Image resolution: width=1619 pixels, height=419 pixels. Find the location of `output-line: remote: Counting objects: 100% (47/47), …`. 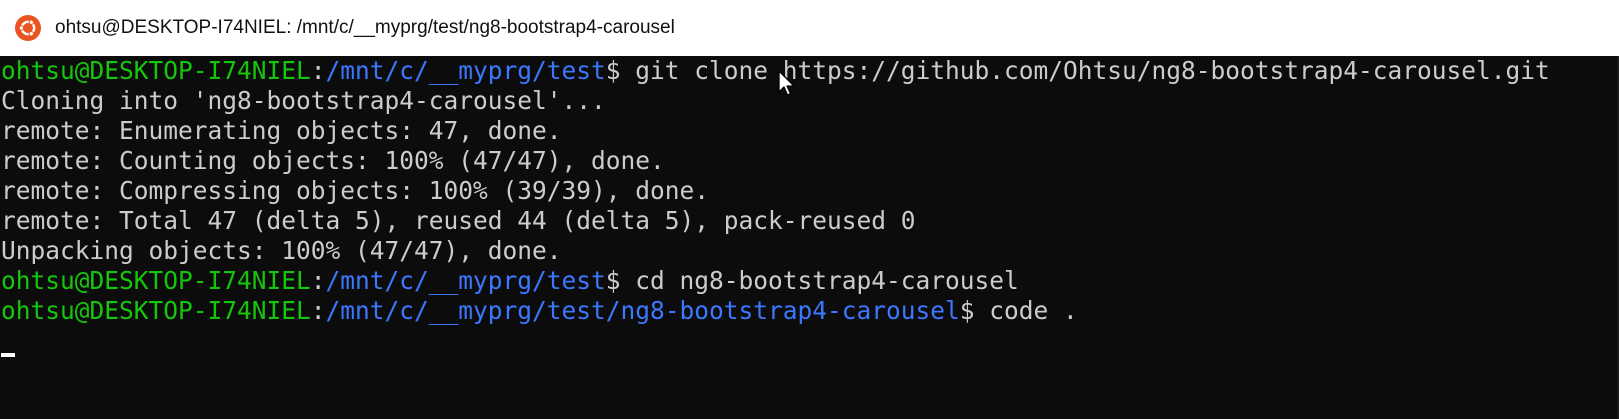

output-line: remote: Counting objects: 100% (47/47), … is located at coordinates (333, 160).